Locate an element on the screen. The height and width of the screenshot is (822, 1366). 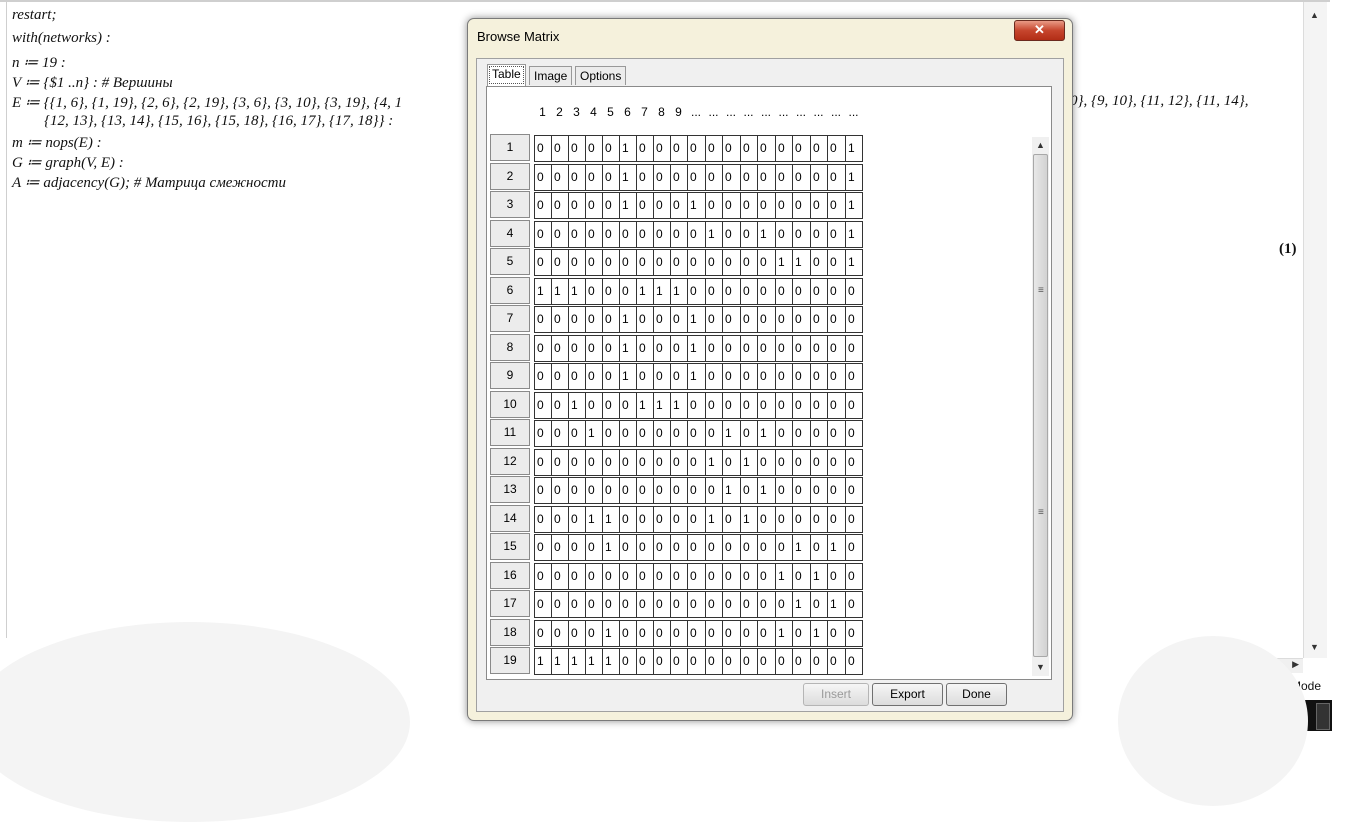
row-header: 18 is located at coordinates (510, 632).